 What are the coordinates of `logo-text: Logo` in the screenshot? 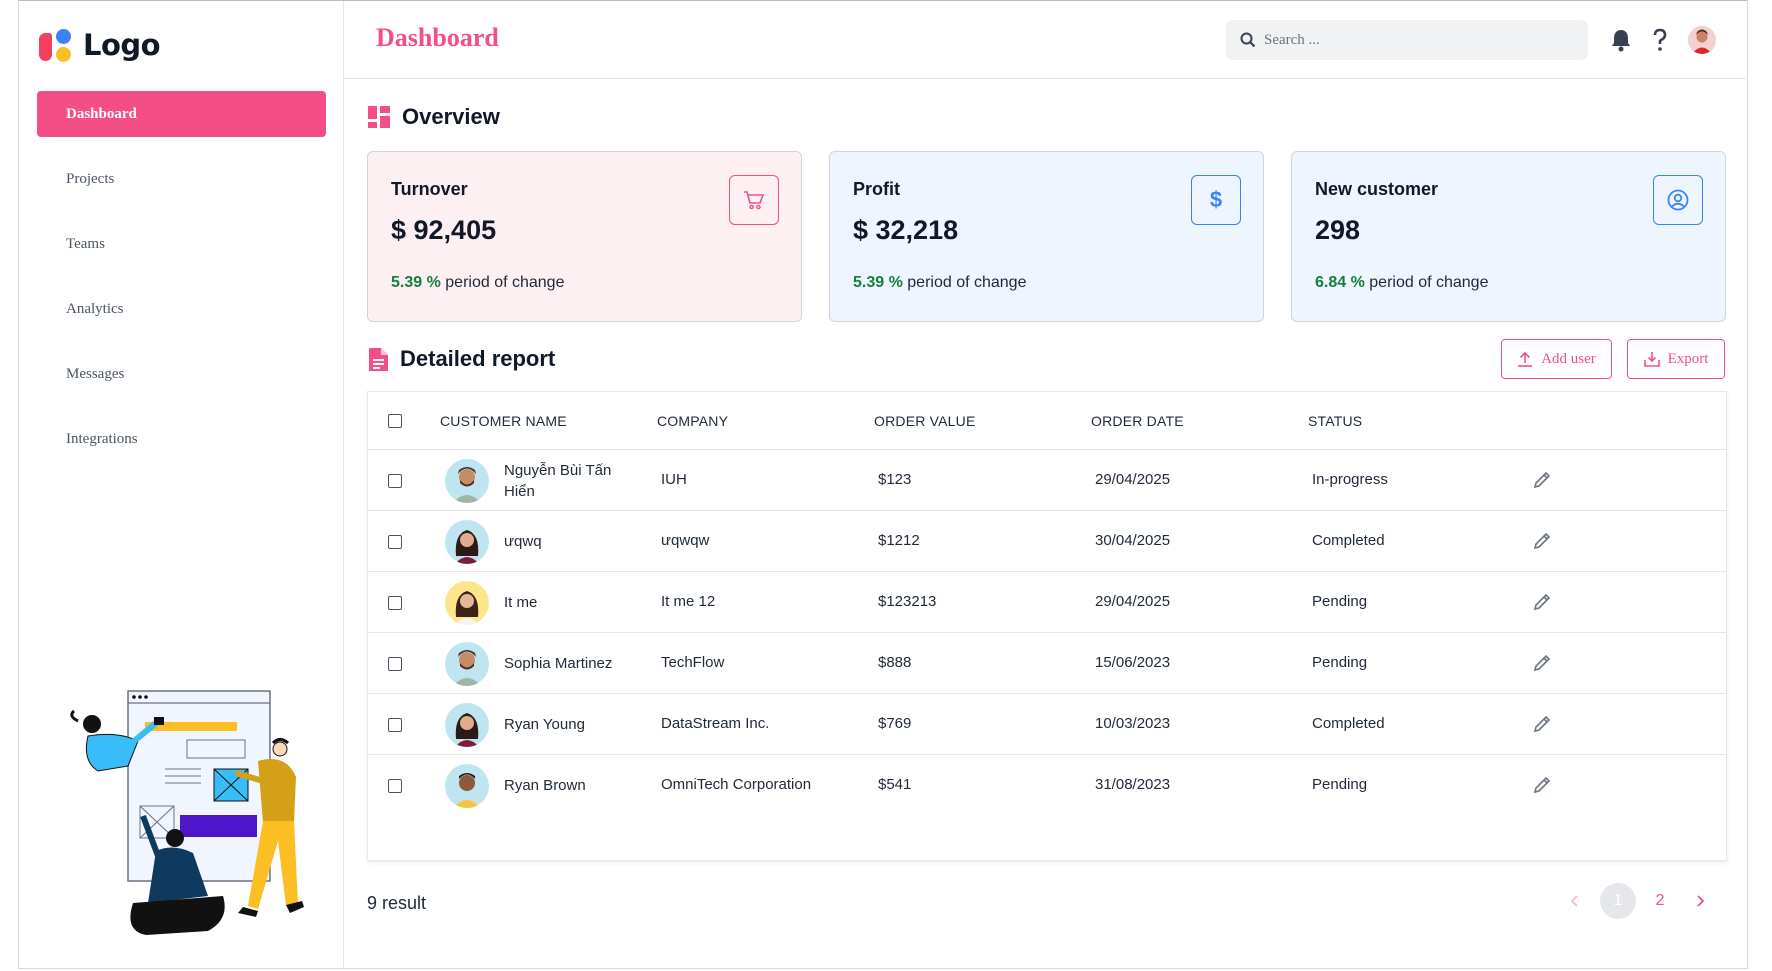 It's located at (122, 45).